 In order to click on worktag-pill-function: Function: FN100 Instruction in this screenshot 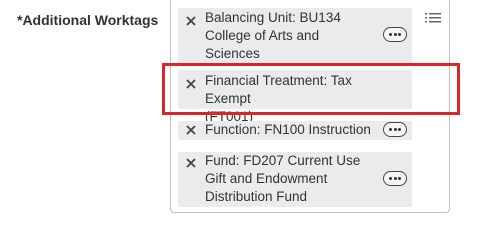, I will do `click(295, 130)`.